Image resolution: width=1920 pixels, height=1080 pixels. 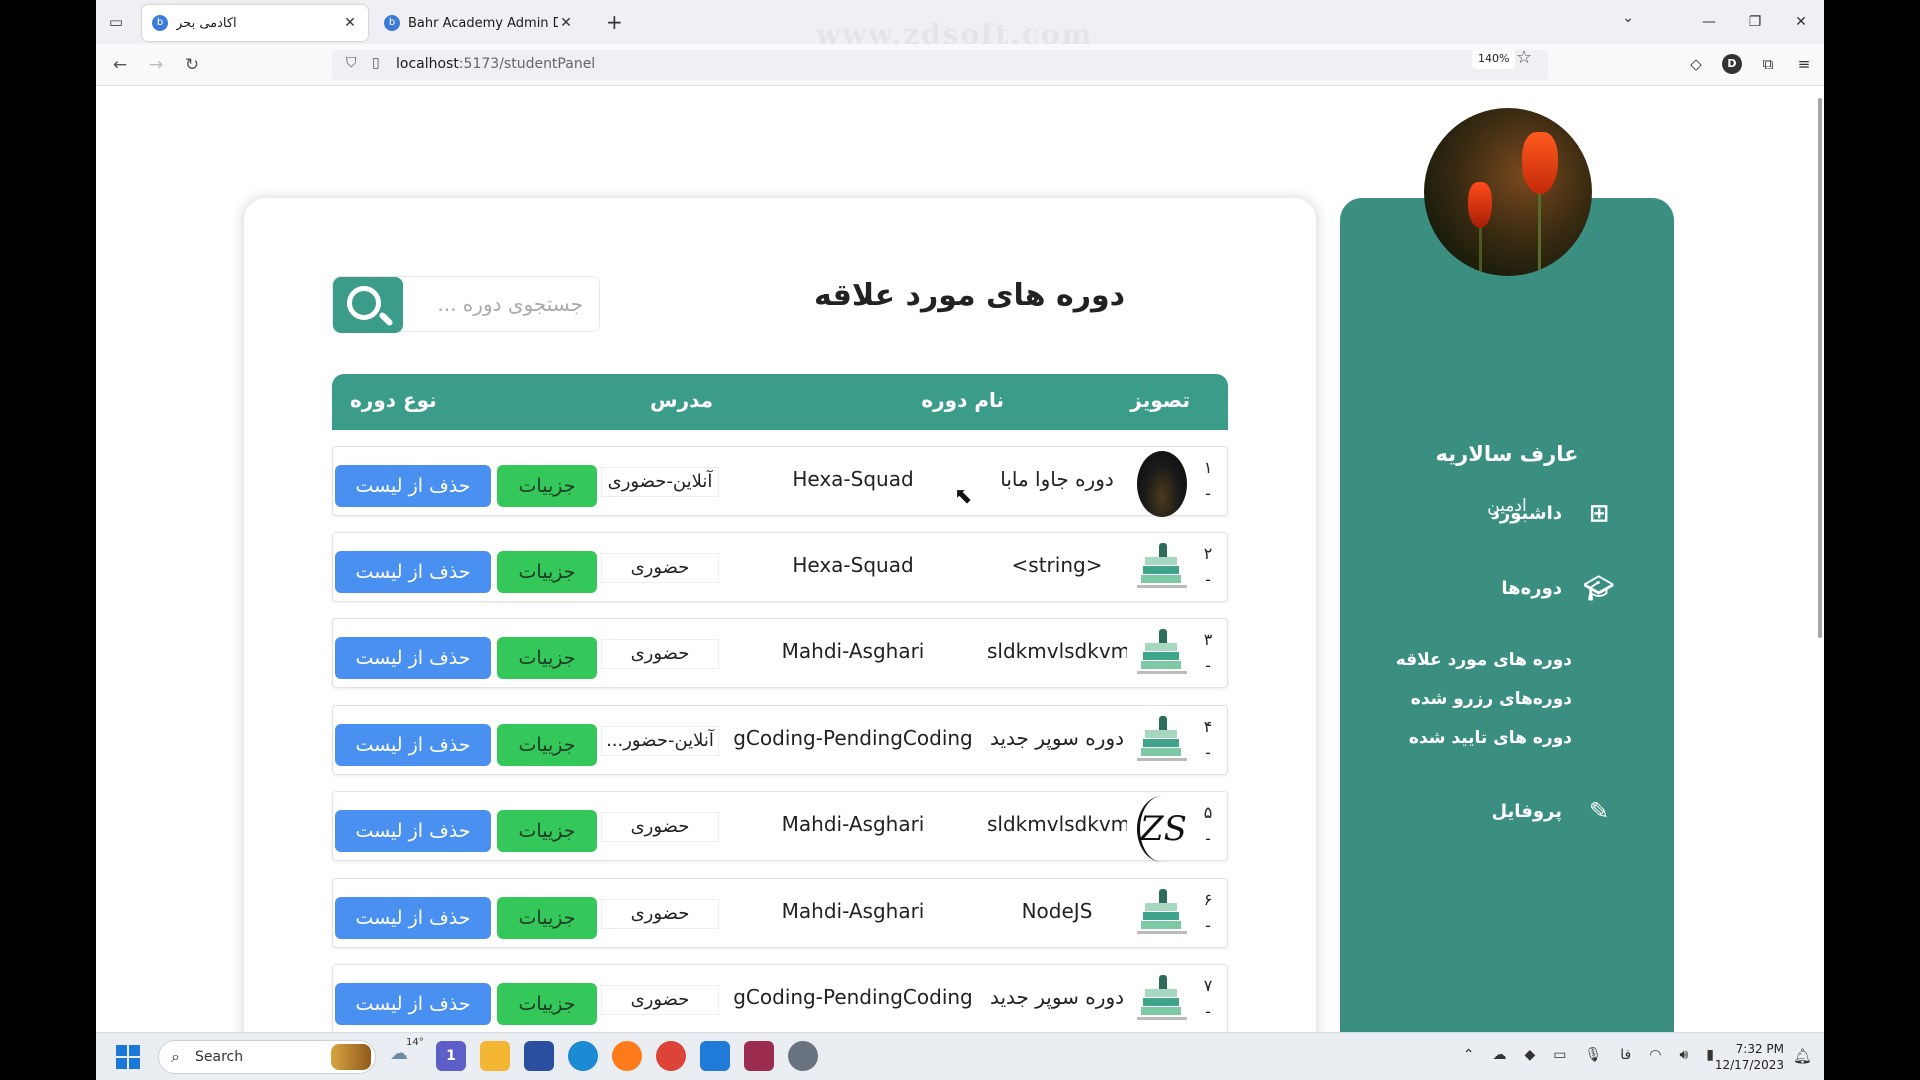 I want to click on sidebar-item-dashboard: ⊞ داشبورد, so click(x=1552, y=513).